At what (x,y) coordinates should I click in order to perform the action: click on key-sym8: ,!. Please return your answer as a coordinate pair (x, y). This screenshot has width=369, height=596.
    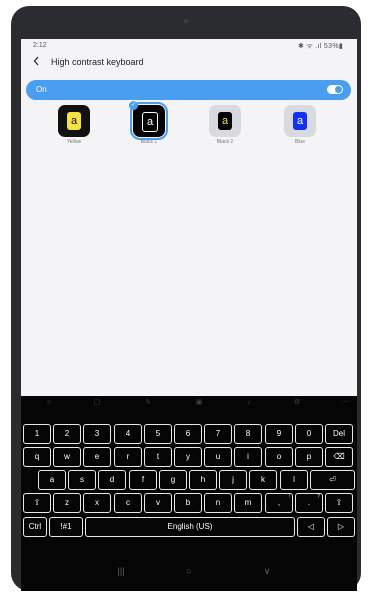
    Looking at the image, I should click on (279, 503).